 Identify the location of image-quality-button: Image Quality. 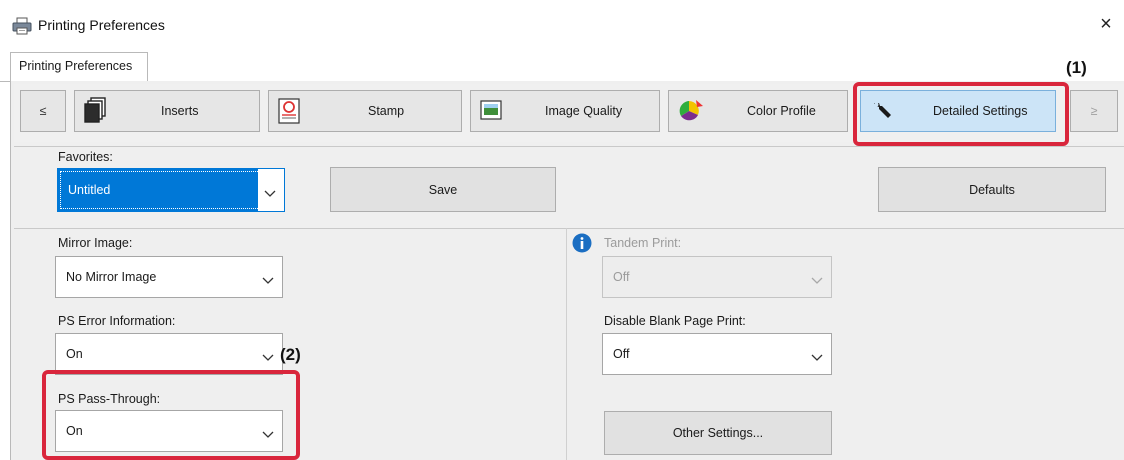
(565, 111).